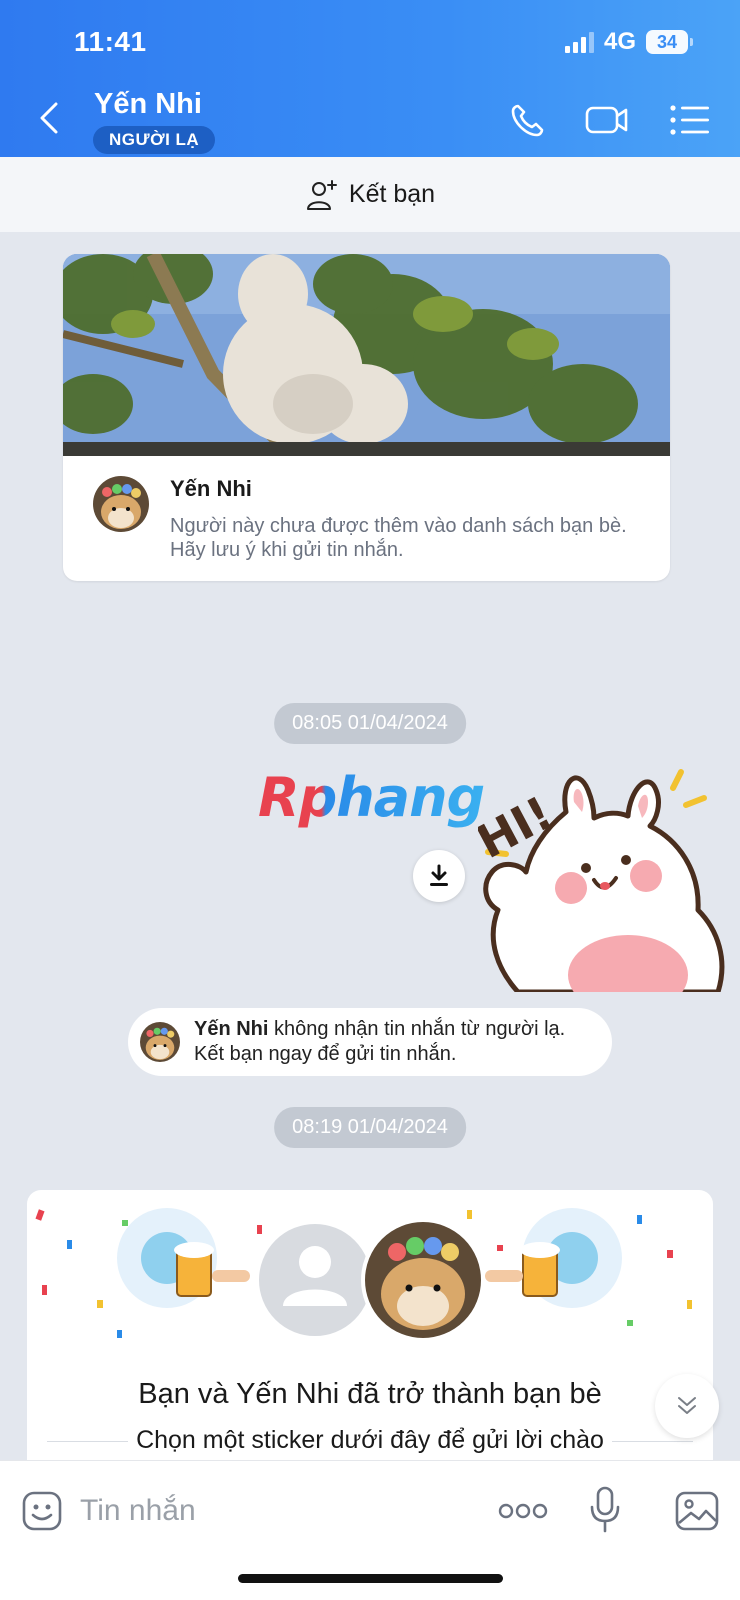 The width and height of the screenshot is (740, 1600). Describe the element at coordinates (605, 1510) in the screenshot. I see `microphone-icon` at that location.